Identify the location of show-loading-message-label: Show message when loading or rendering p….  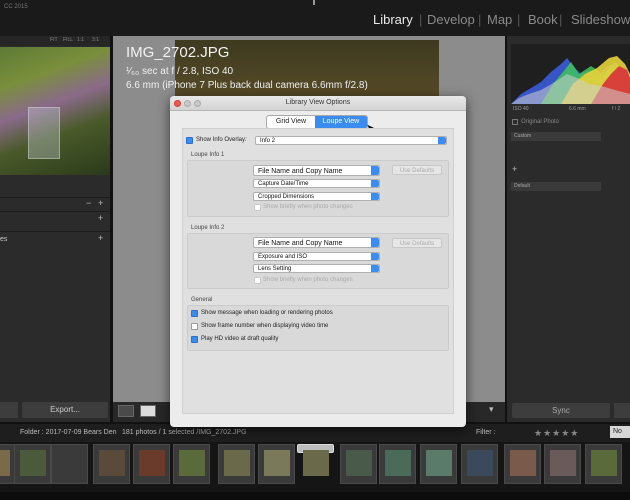
(267, 313).